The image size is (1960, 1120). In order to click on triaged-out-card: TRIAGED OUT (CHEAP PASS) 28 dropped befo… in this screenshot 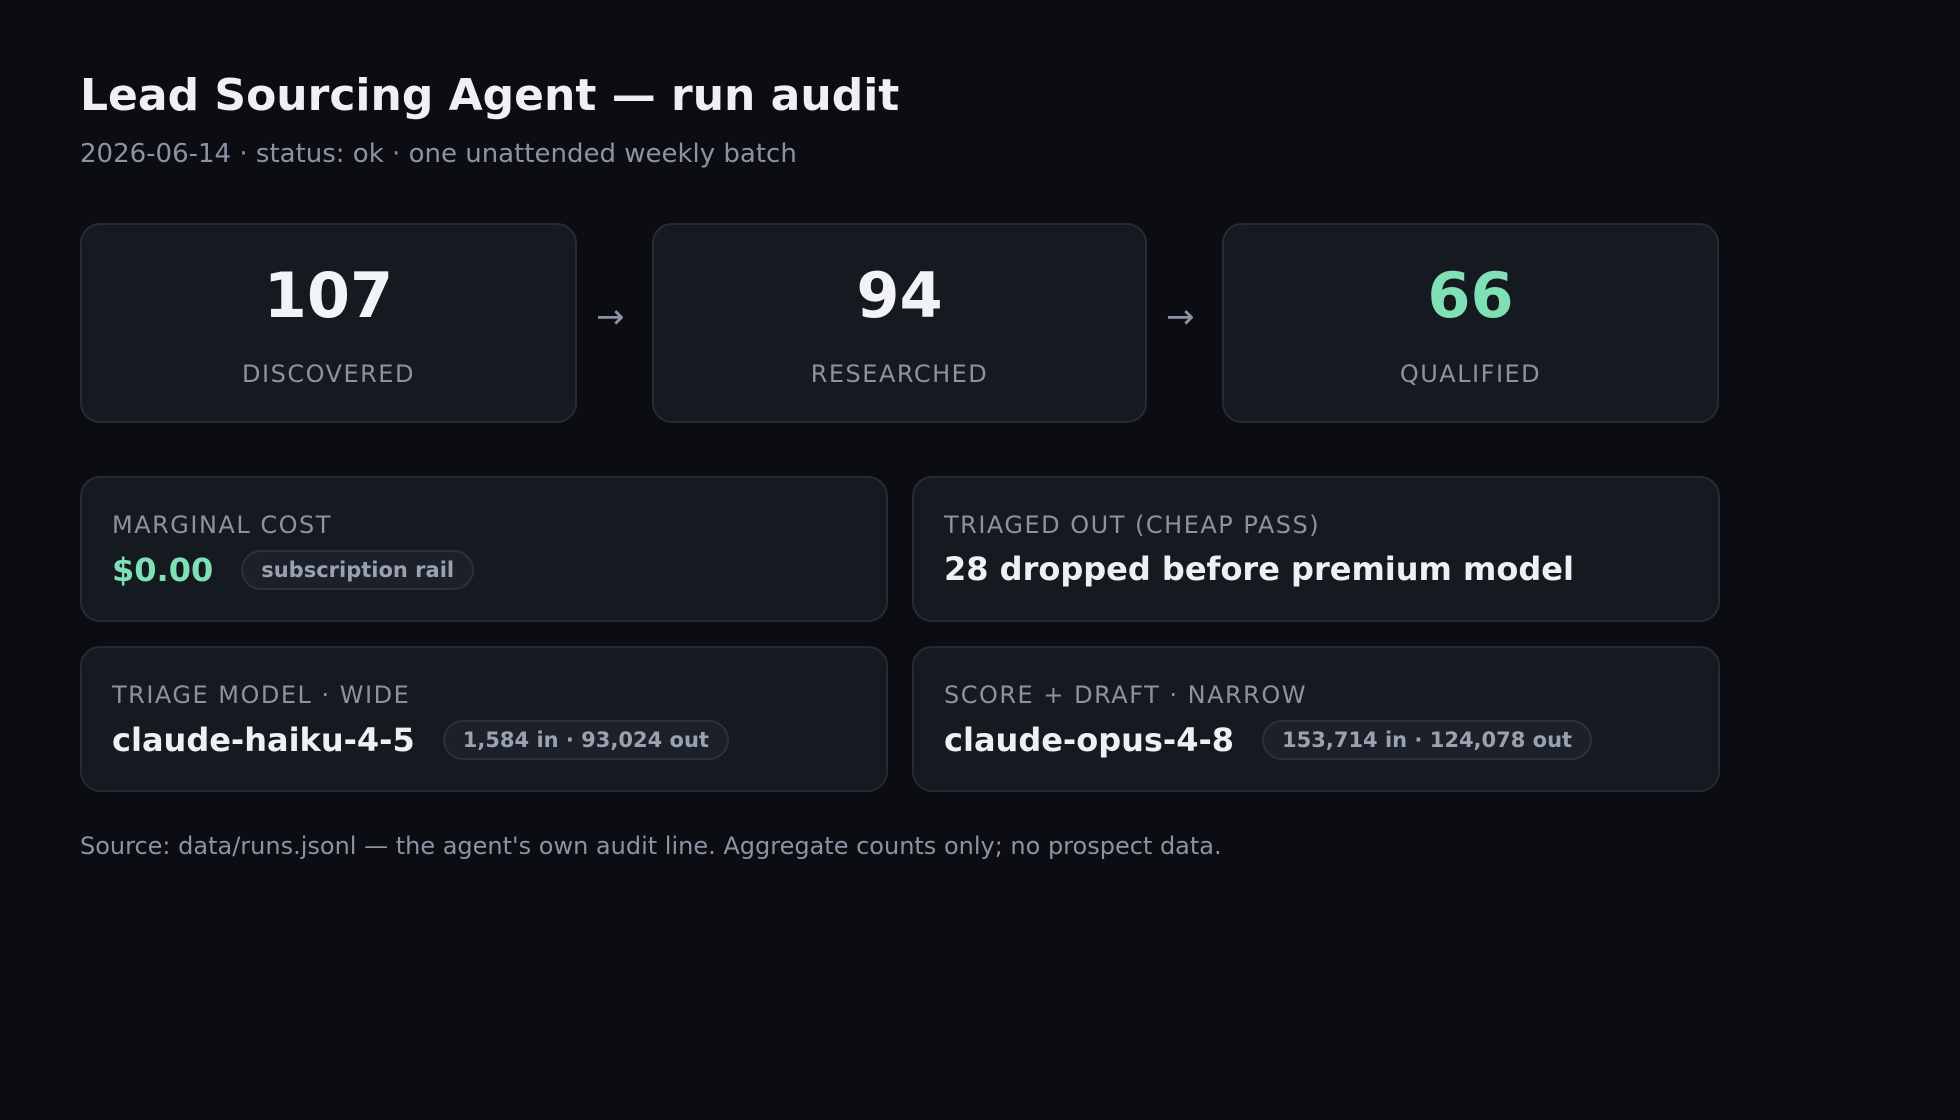, I will do `click(1316, 549)`.